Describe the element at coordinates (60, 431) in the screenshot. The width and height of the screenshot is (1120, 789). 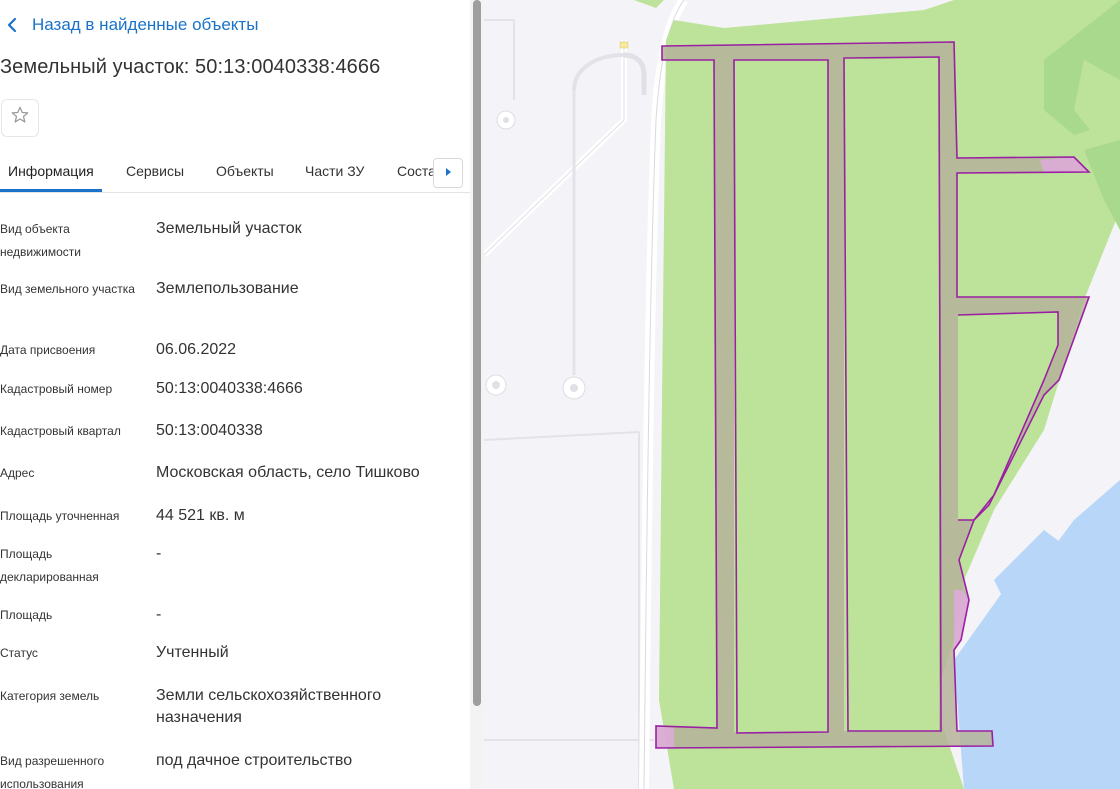
I see `info-label: Кадастровый квартал` at that location.